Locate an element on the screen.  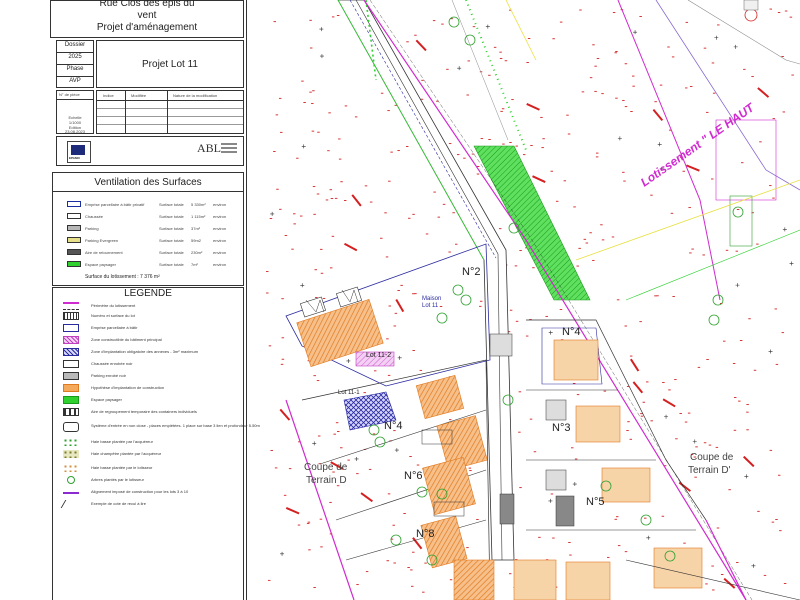
coupe-left-line-2: Terrain D is located at coordinates (326, 480).